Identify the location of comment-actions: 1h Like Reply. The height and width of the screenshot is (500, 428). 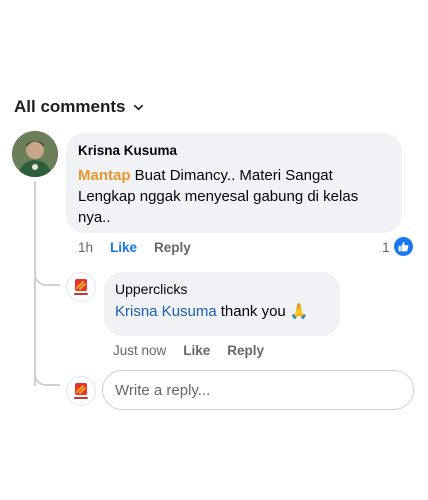
(143, 247).